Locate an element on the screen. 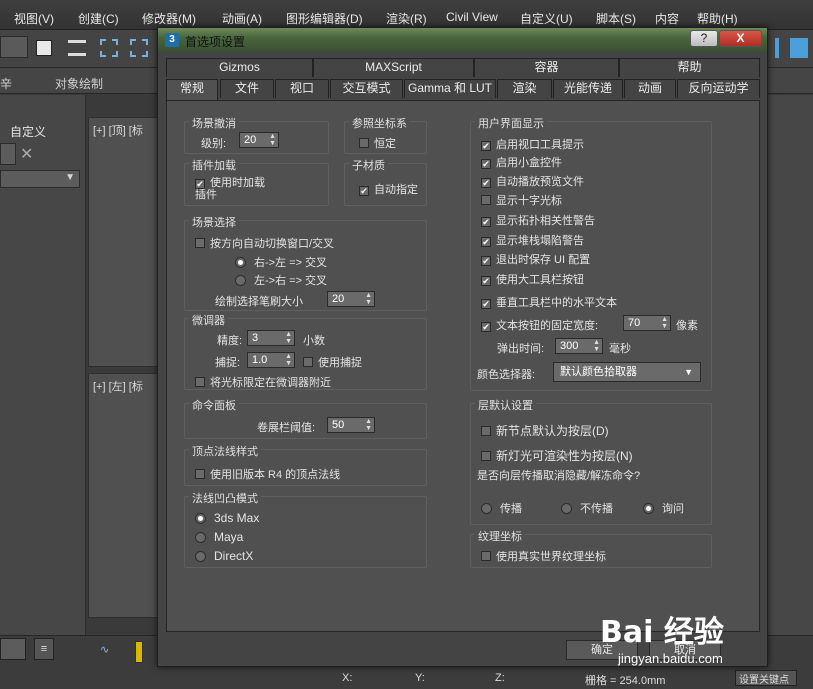  tab-radiosity: 光能传递 is located at coordinates (588, 88).